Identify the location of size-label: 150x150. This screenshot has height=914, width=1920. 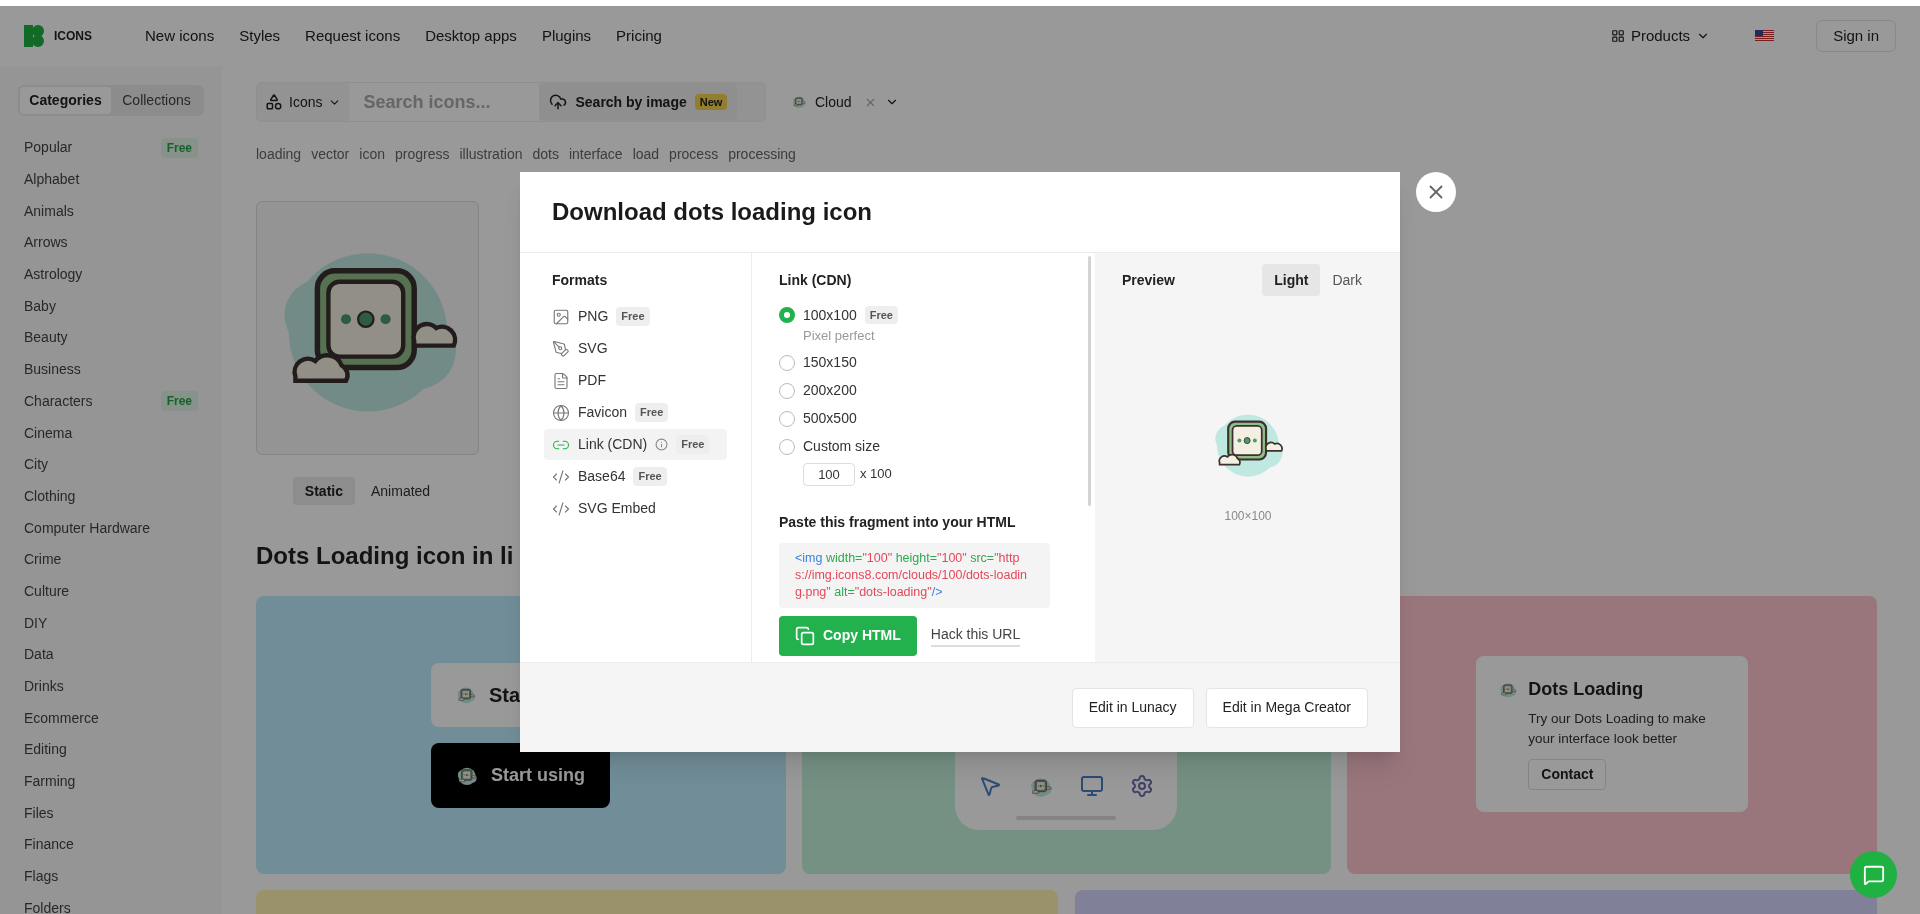
(830, 362).